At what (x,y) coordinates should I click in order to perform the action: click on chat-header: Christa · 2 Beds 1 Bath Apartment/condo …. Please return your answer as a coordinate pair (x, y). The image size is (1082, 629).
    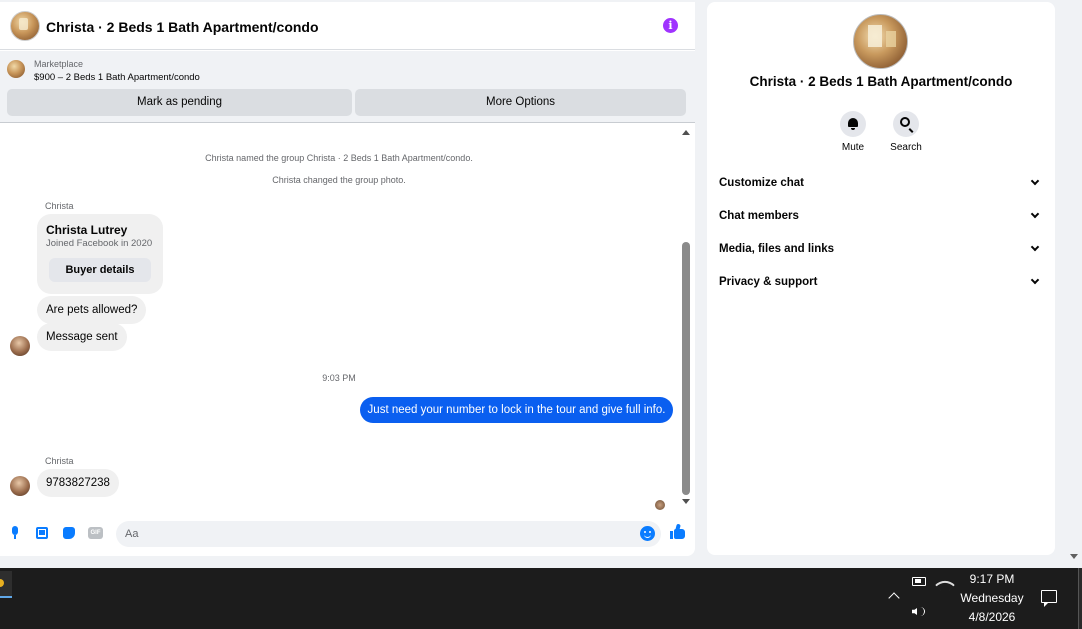
    Looking at the image, I should click on (347, 26).